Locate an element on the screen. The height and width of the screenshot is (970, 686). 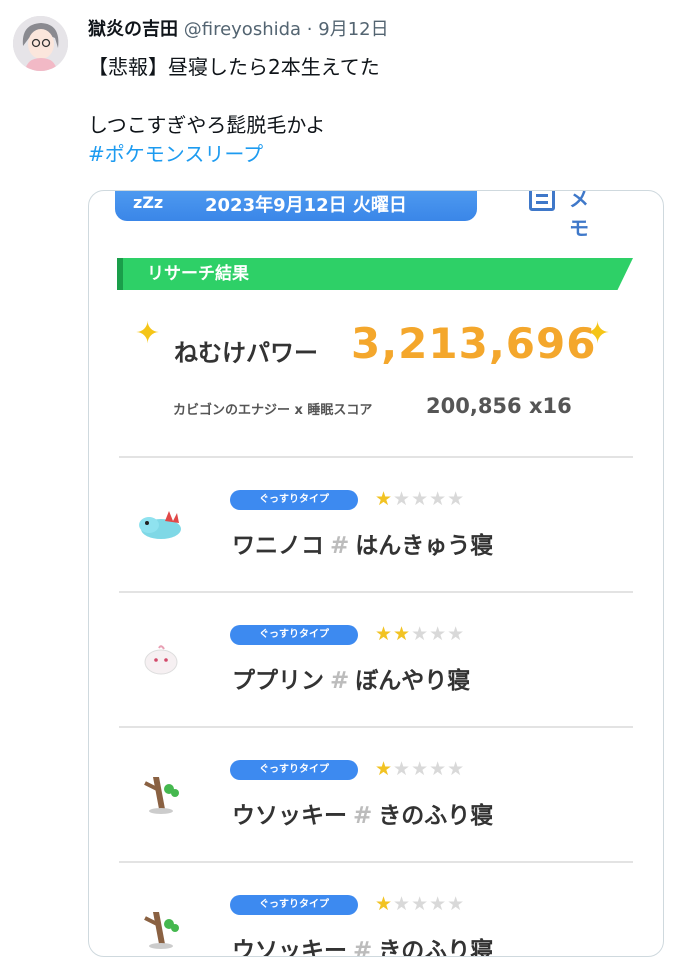
memo-icon is located at coordinates (542, 201).